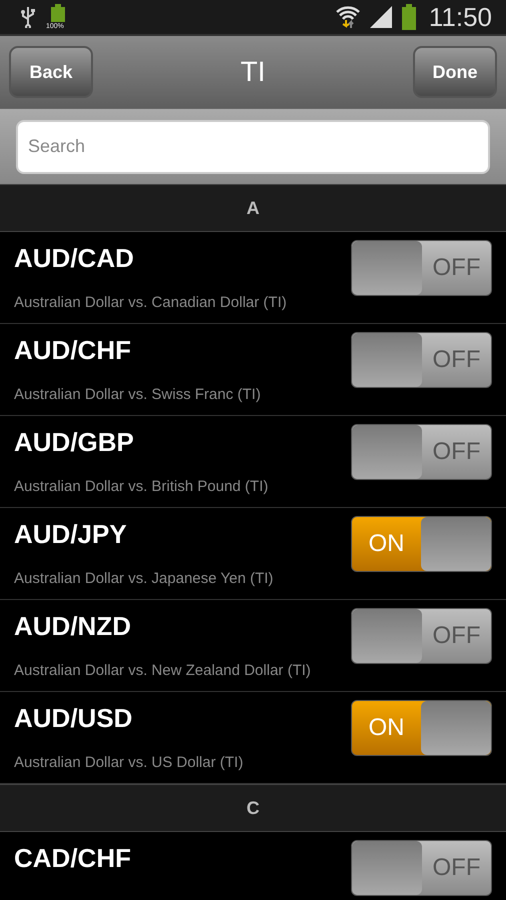 The height and width of the screenshot is (900, 506). What do you see at coordinates (162, 670) in the screenshot?
I see `pair-description: Australian Dollar vs. New Zealand Dollar (TI)` at bounding box center [162, 670].